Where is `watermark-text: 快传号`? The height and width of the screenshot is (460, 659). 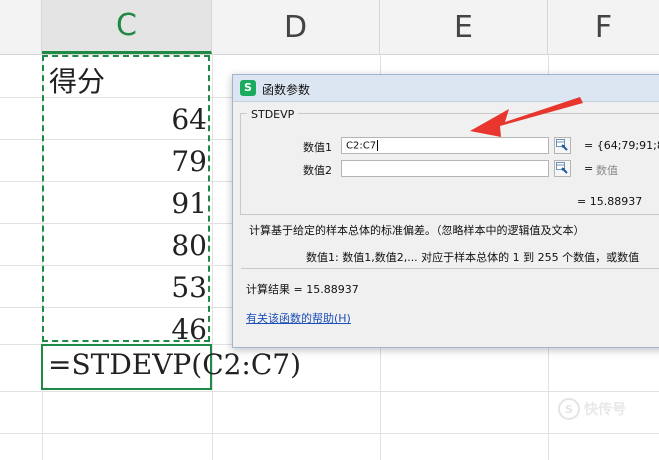 watermark-text: 快传号 is located at coordinates (605, 410).